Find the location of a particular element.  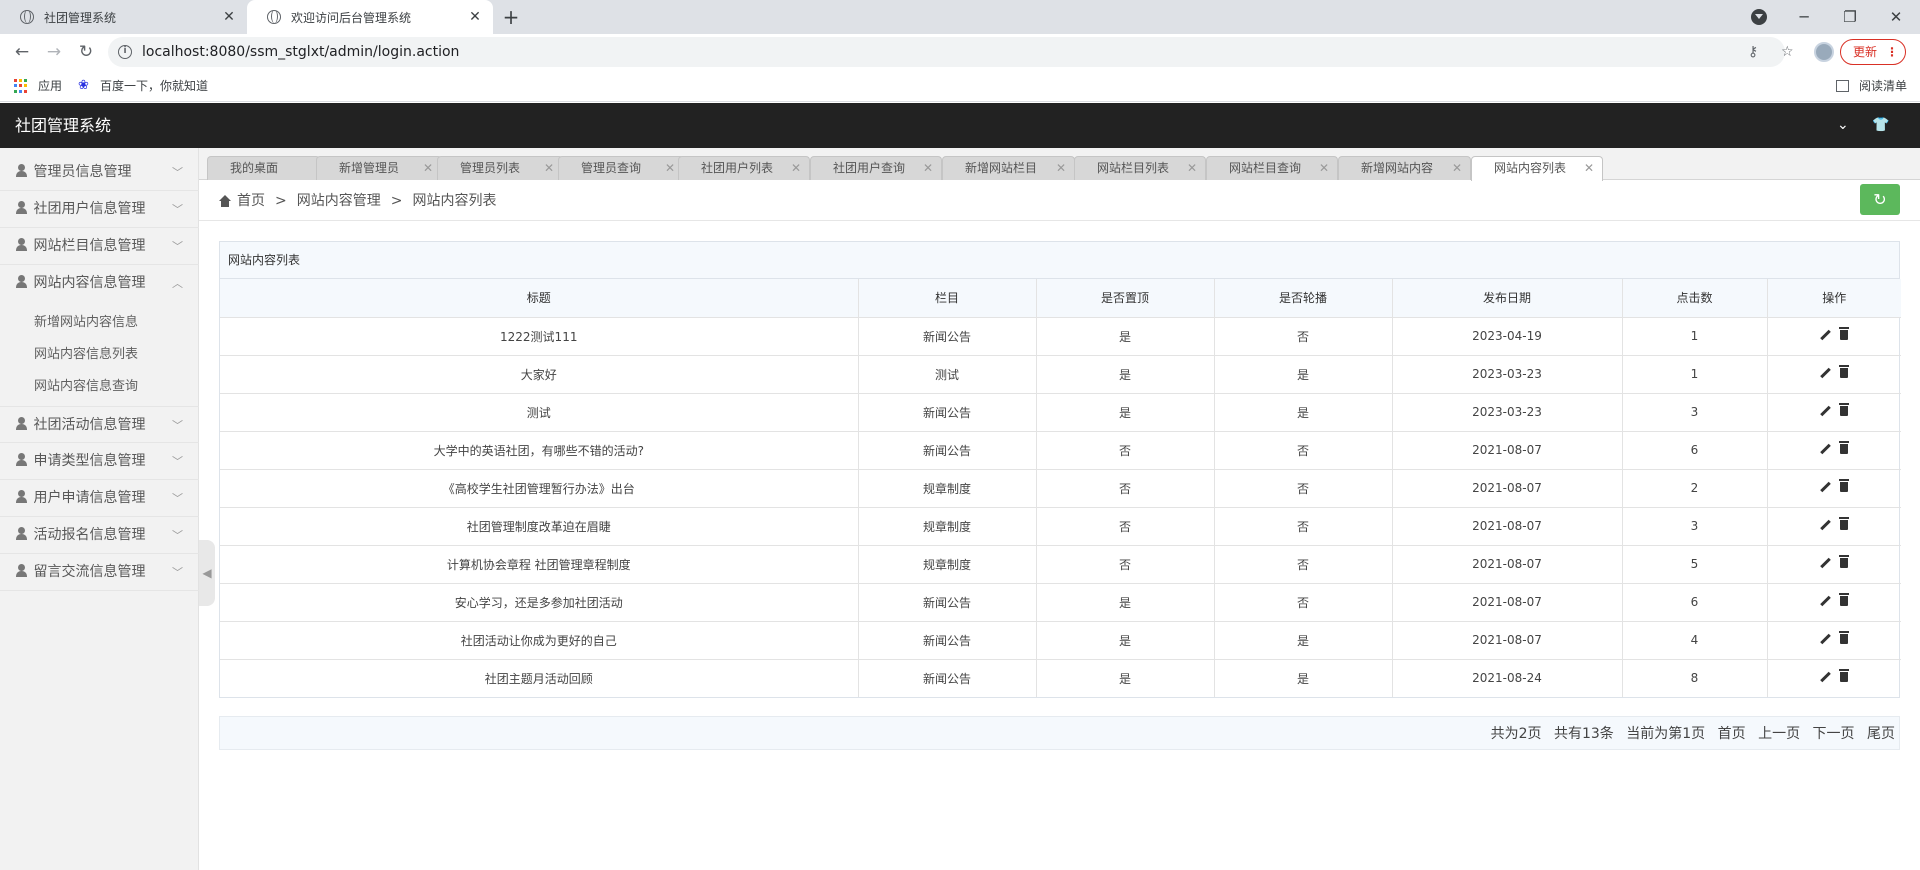

back-arrow-icon: ← is located at coordinates (22, 52).